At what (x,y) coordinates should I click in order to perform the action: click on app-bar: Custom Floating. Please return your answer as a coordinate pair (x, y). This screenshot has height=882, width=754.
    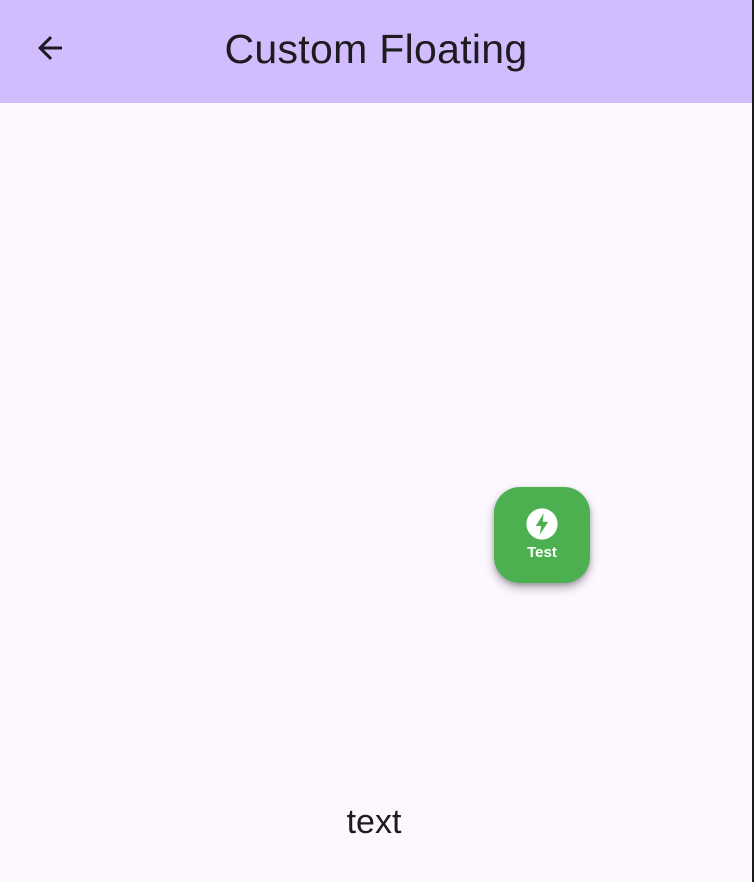
    Looking at the image, I should click on (376, 51).